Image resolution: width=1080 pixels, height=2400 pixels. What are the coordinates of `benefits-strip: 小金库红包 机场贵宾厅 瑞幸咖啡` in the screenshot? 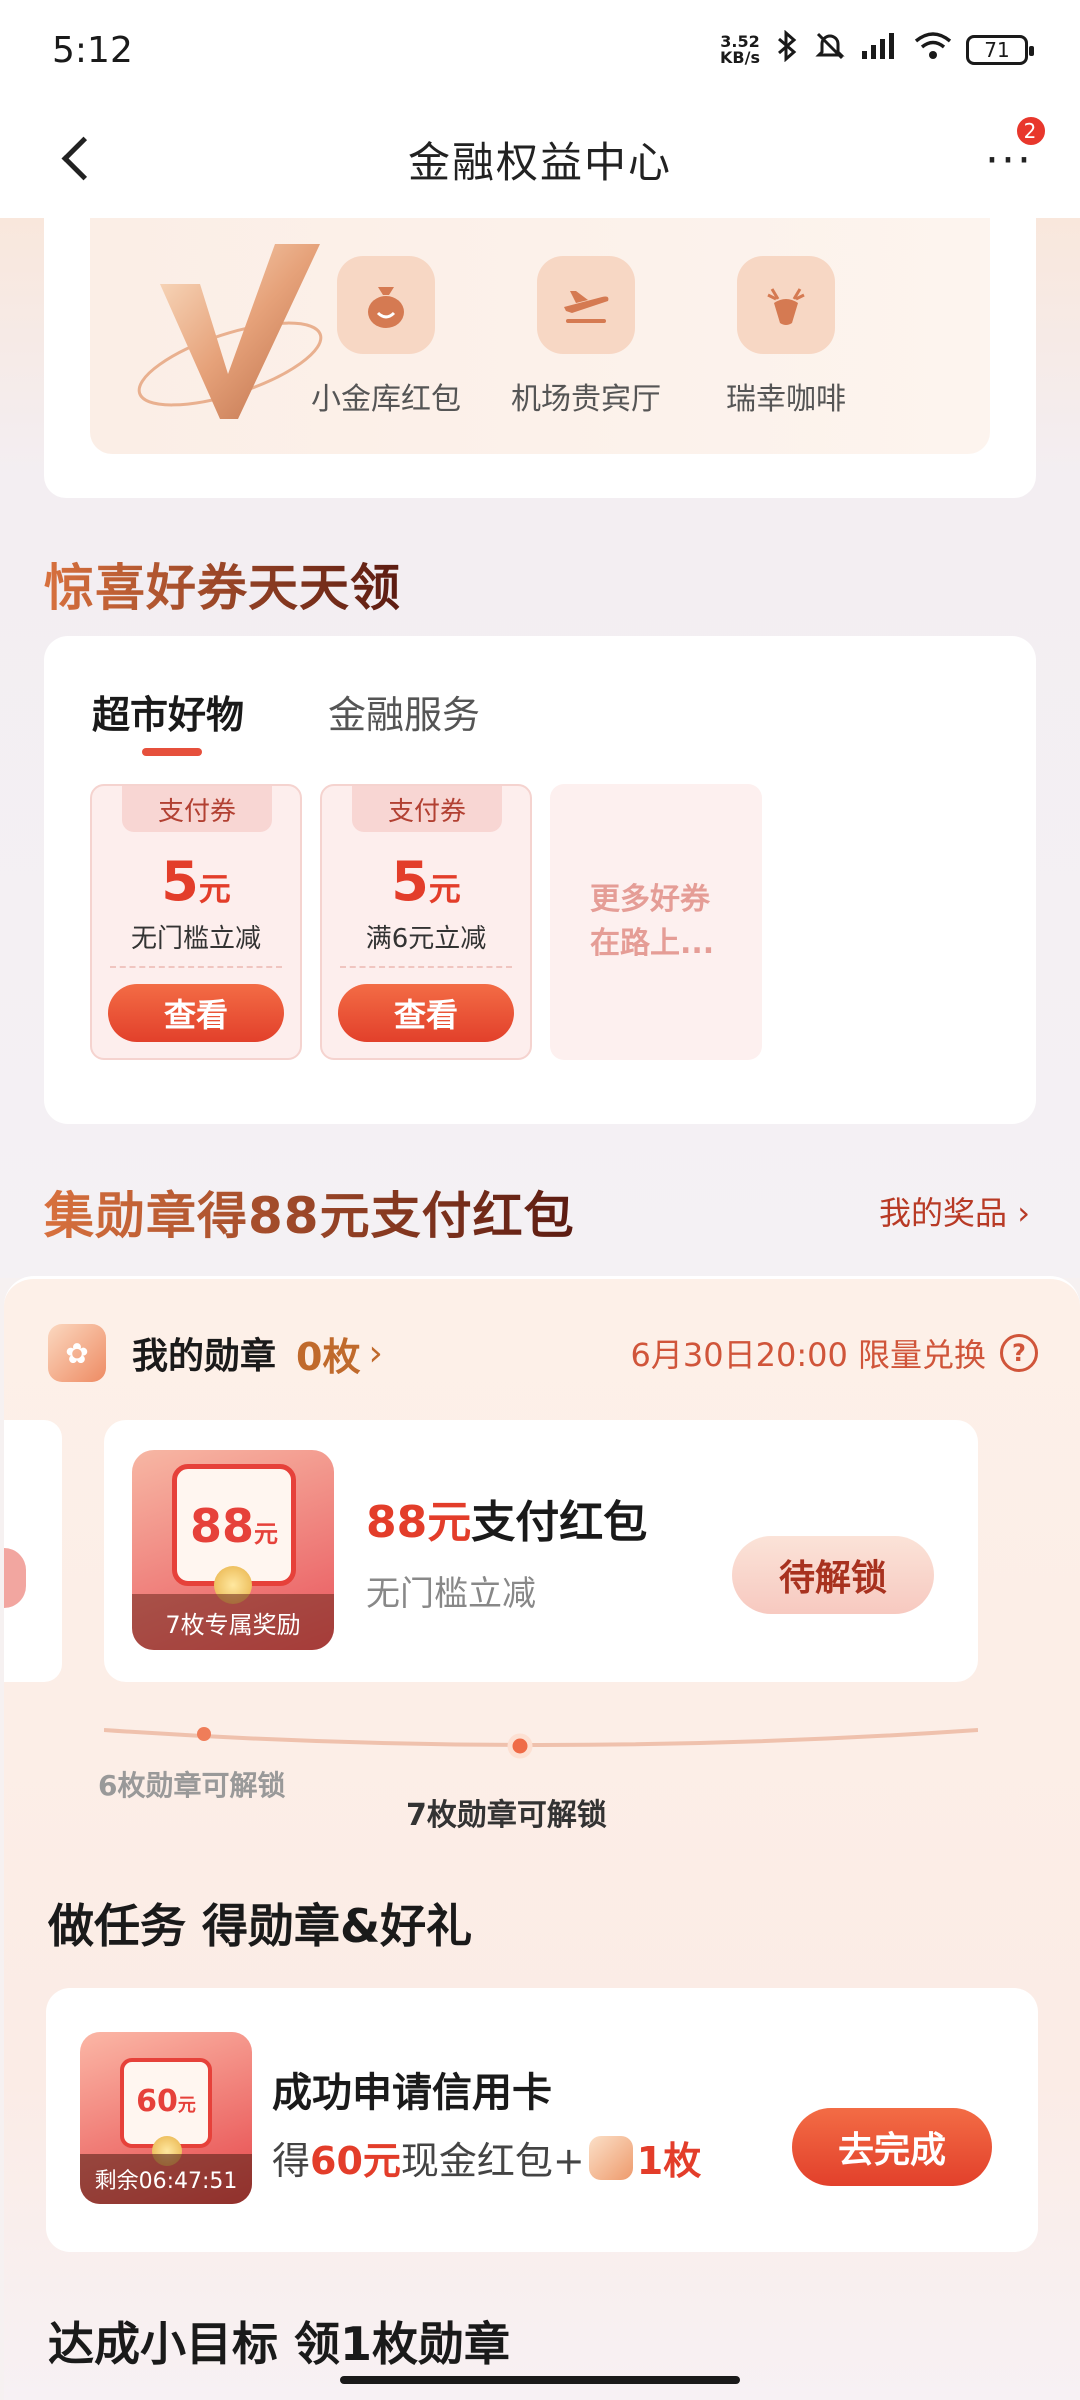 It's located at (540, 336).